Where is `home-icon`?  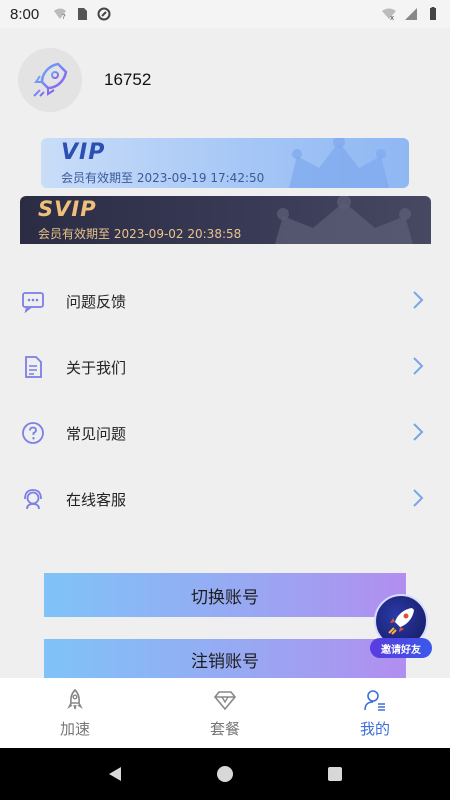
home-icon is located at coordinates (225, 774).